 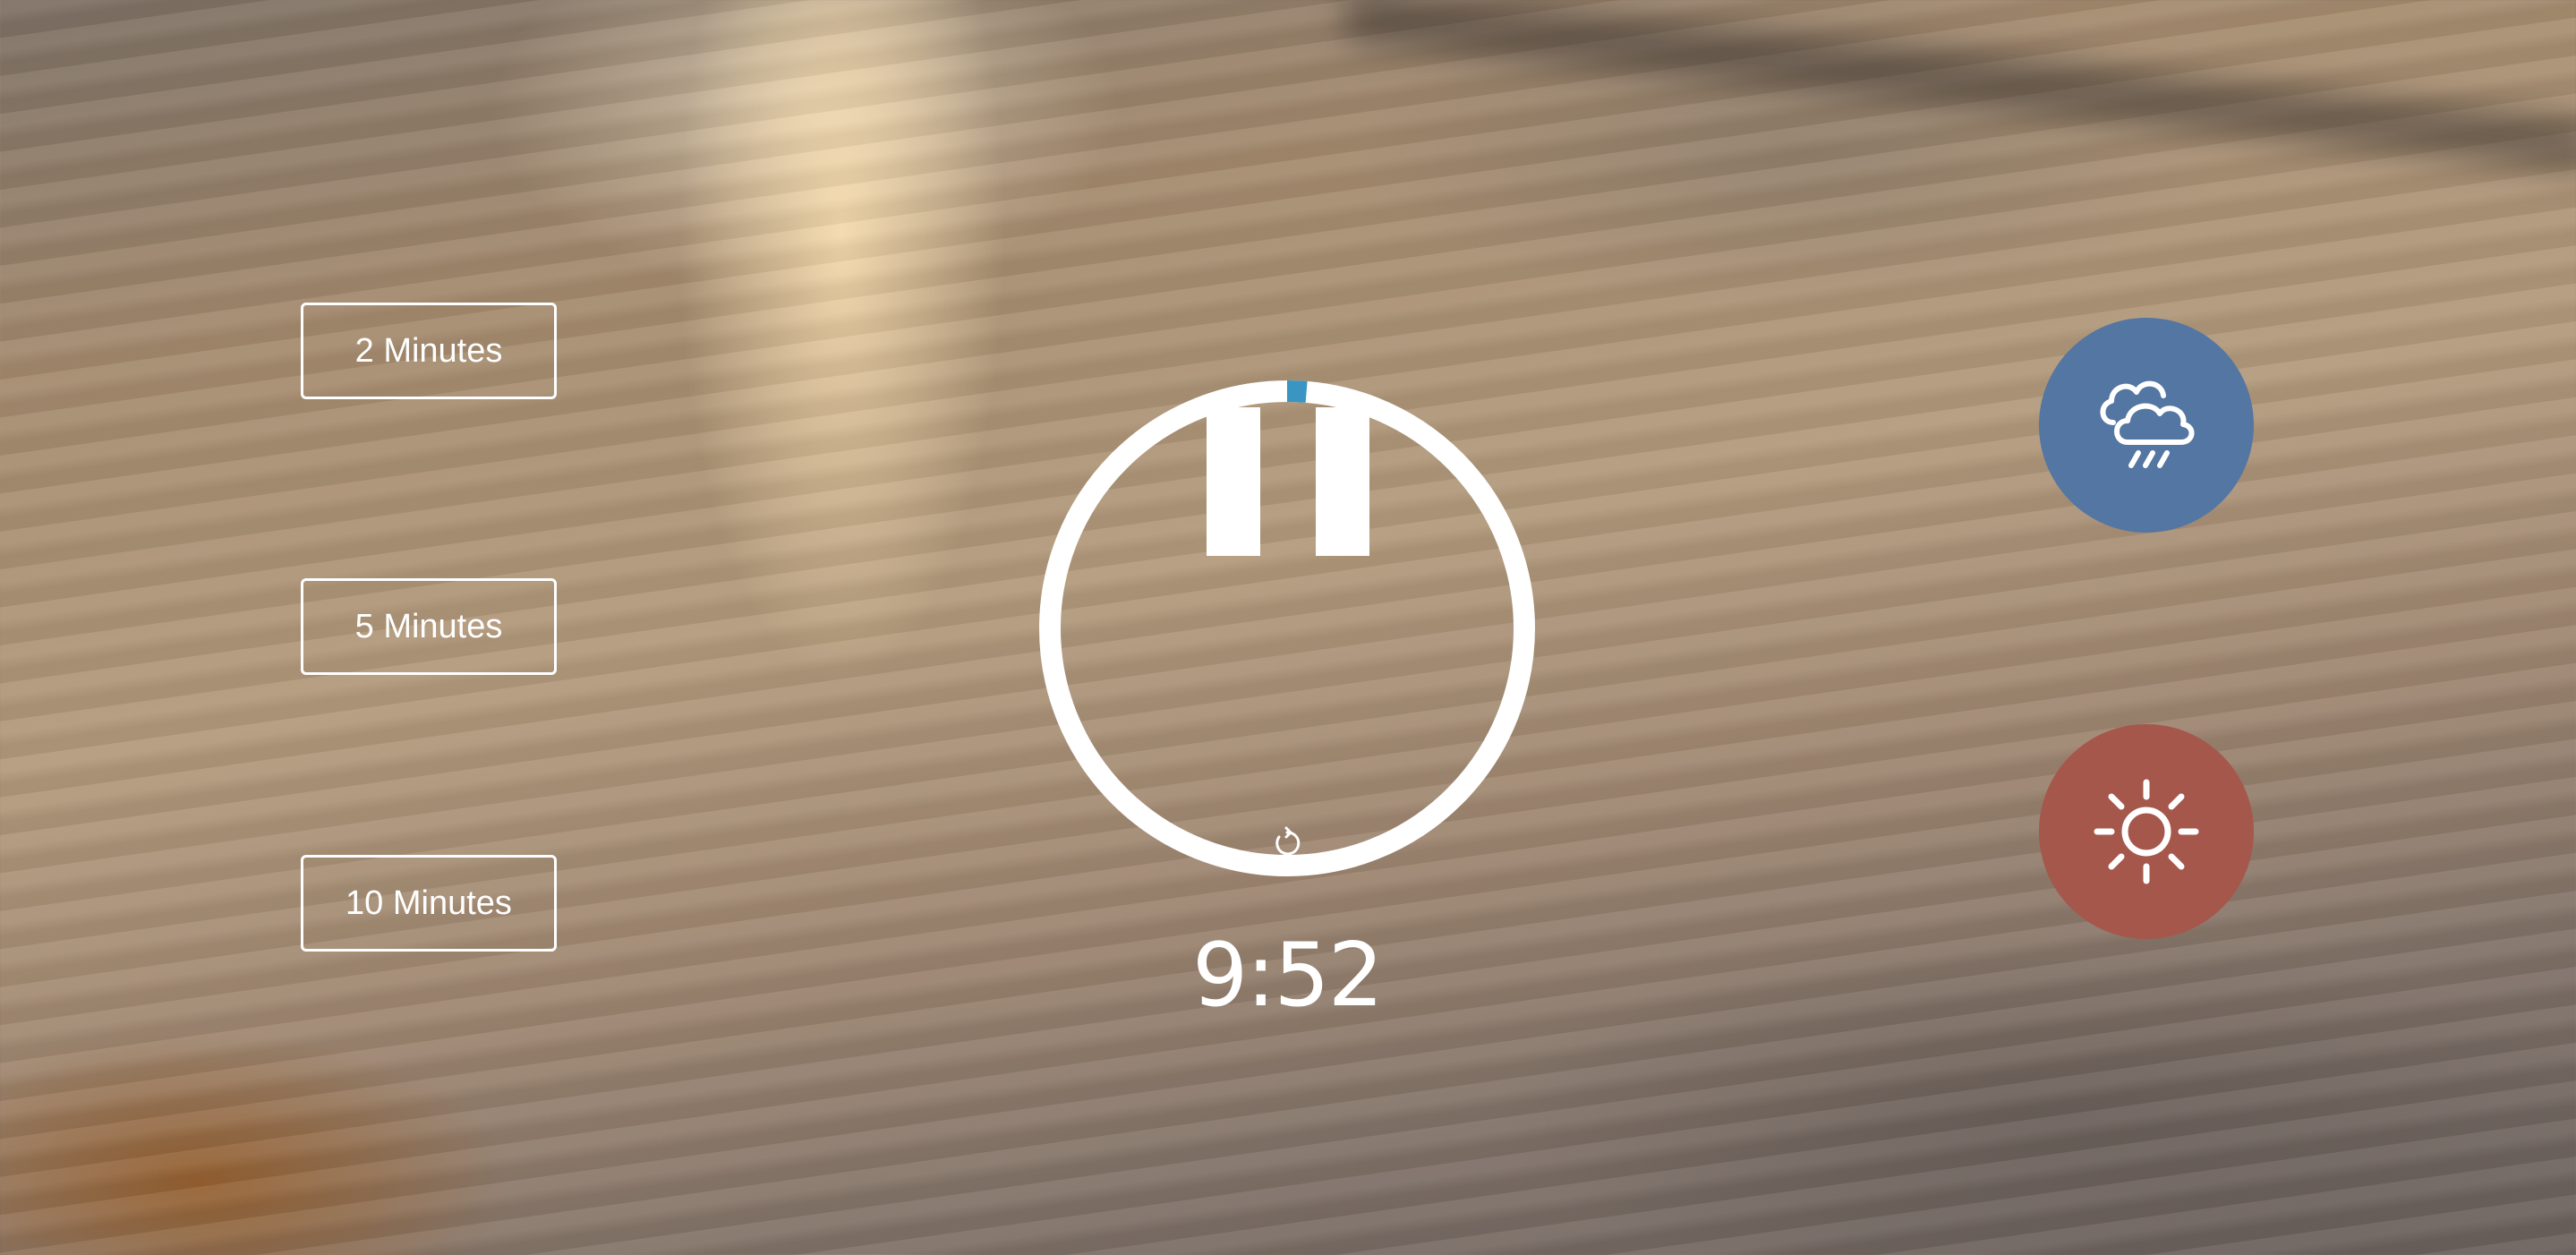 What do you see at coordinates (1342, 481) in the screenshot?
I see `pause-icon-bar-right` at bounding box center [1342, 481].